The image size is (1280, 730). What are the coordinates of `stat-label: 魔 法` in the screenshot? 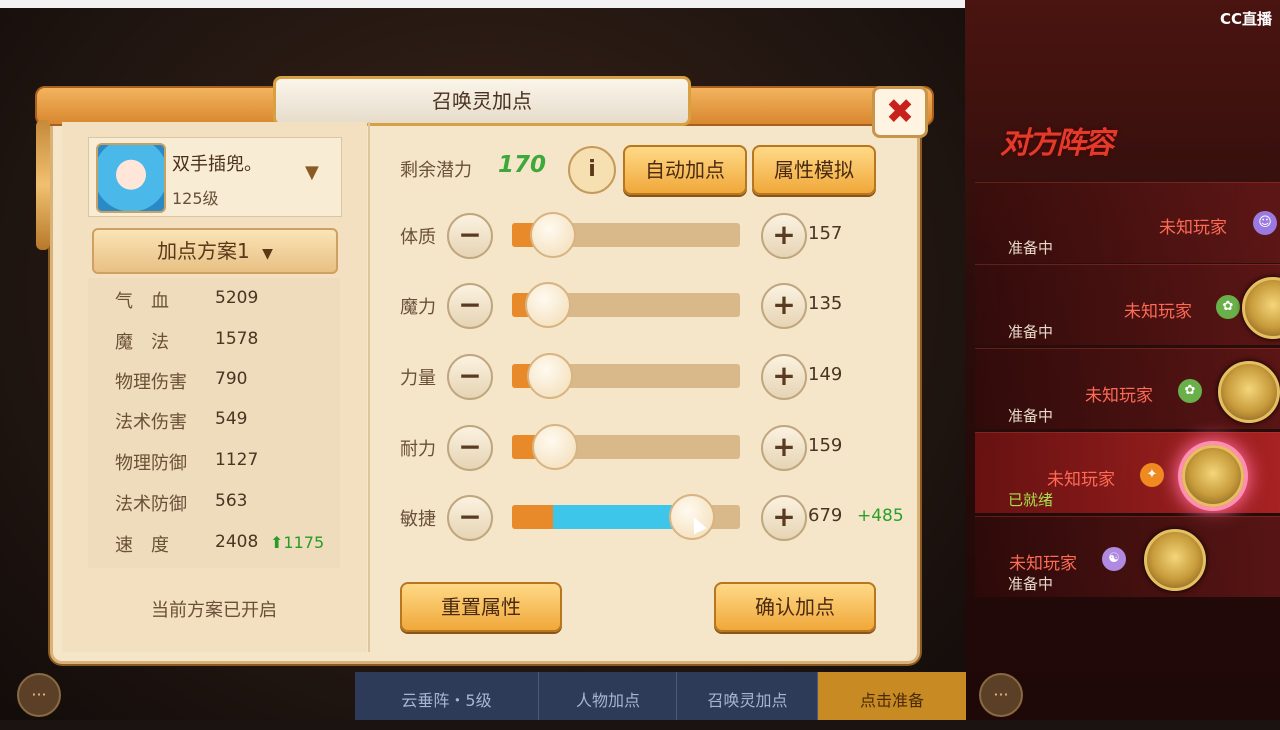 It's located at (142, 342).